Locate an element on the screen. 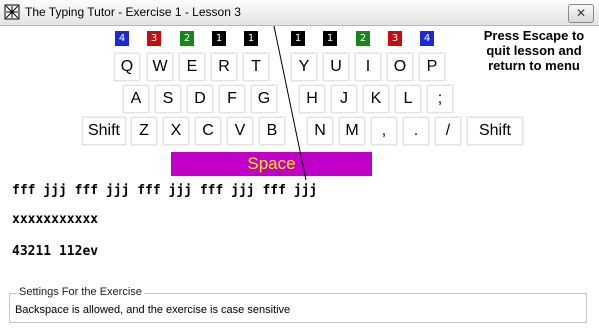 This screenshot has width=599, height=333. finger-guide-line is located at coordinates (290, 103).